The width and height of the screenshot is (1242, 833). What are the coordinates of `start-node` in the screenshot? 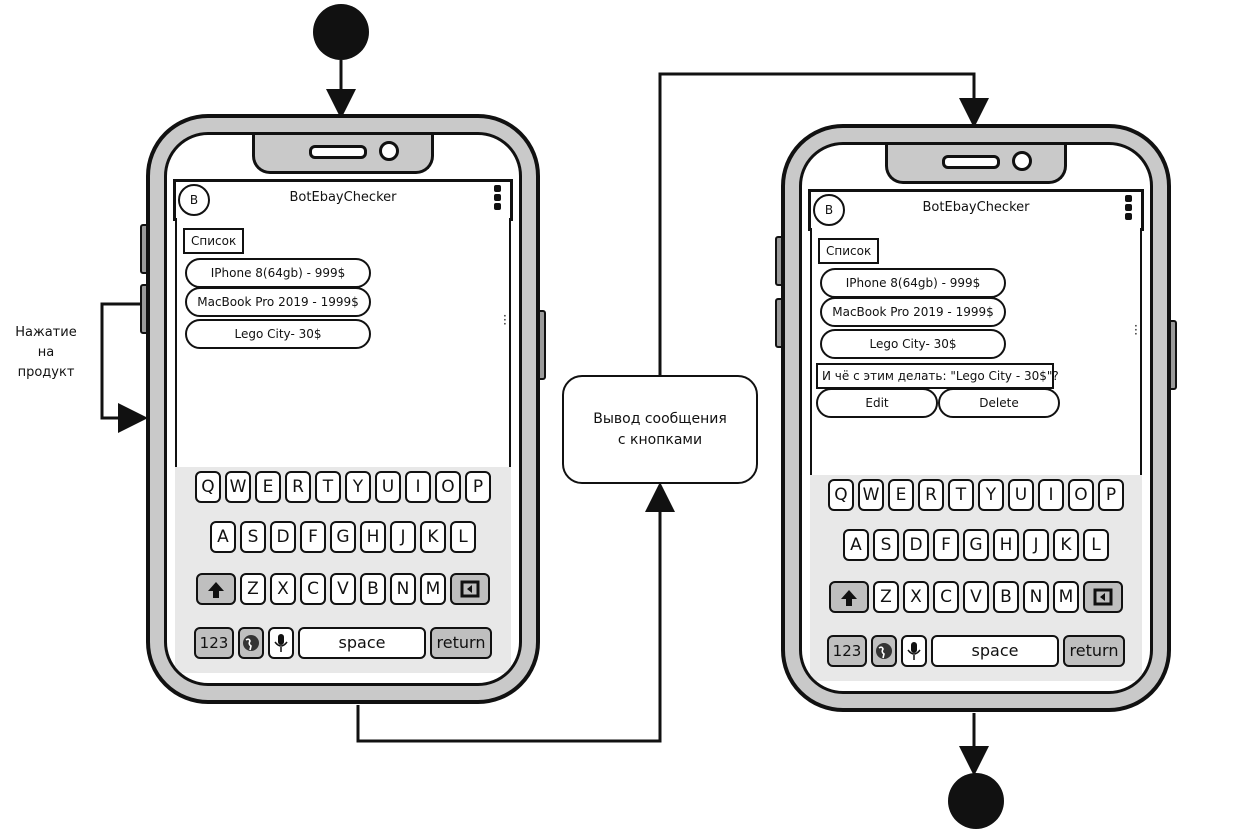 It's located at (341, 32).